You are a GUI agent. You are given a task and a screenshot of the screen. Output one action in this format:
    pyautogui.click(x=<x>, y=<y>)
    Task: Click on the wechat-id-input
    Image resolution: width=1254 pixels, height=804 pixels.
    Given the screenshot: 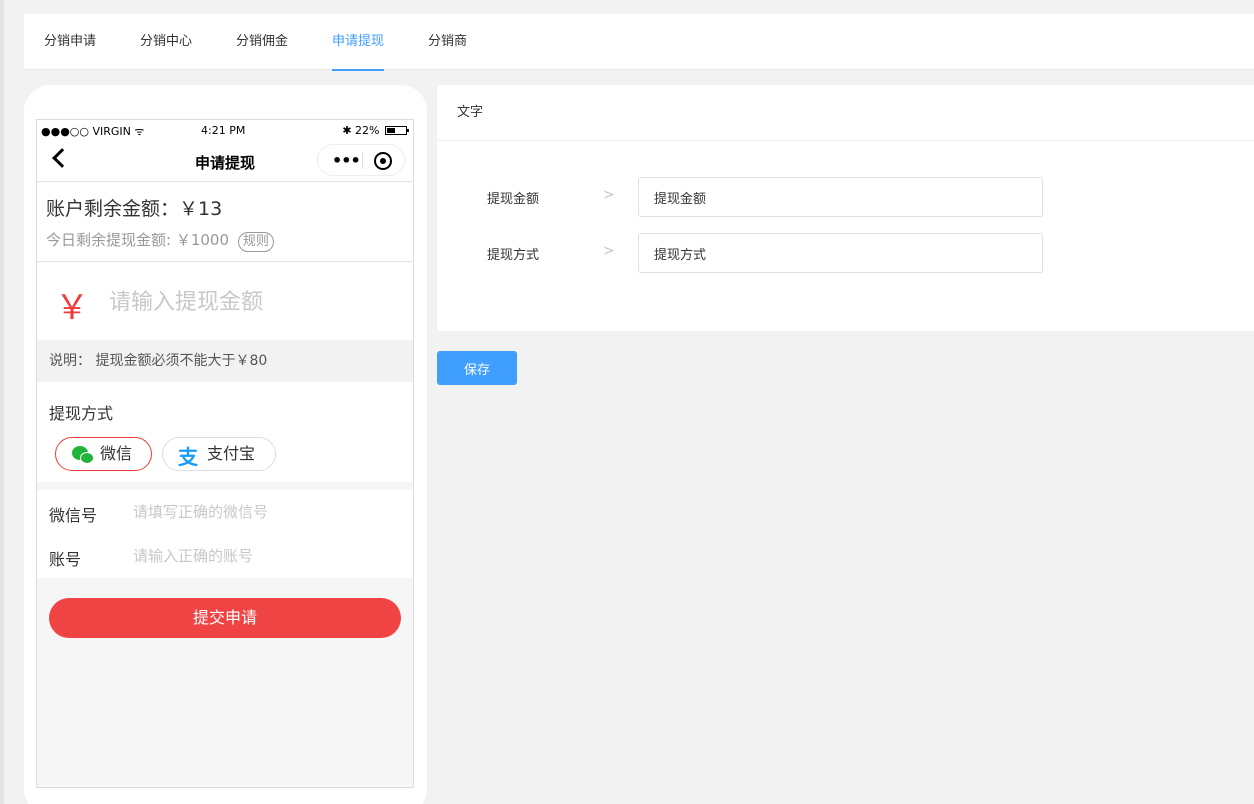 What is the action you would take?
    pyautogui.click(x=263, y=512)
    